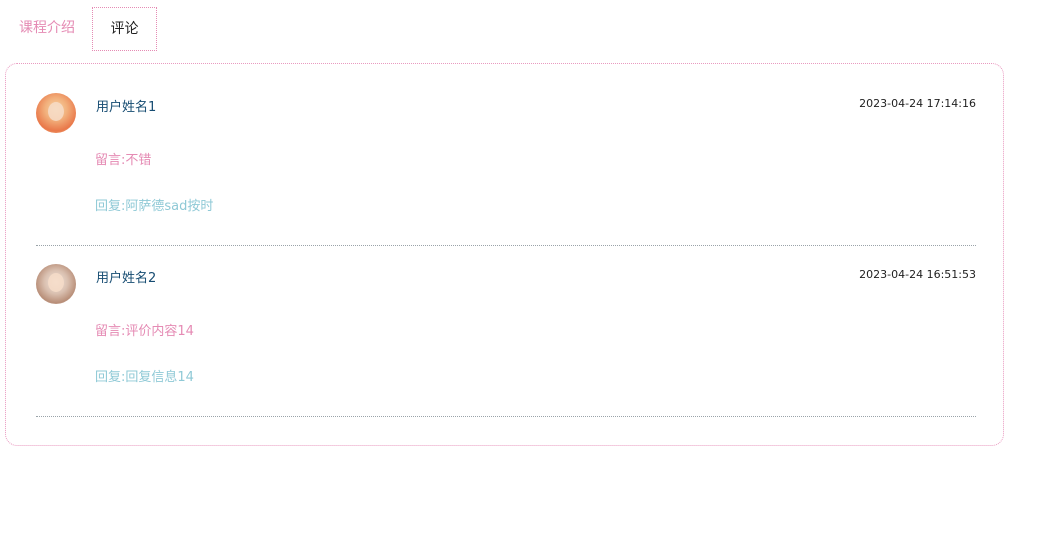 This screenshot has width=1044, height=548. Describe the element at coordinates (126, 107) in the screenshot. I see `comment-username: 用户姓名1` at that location.